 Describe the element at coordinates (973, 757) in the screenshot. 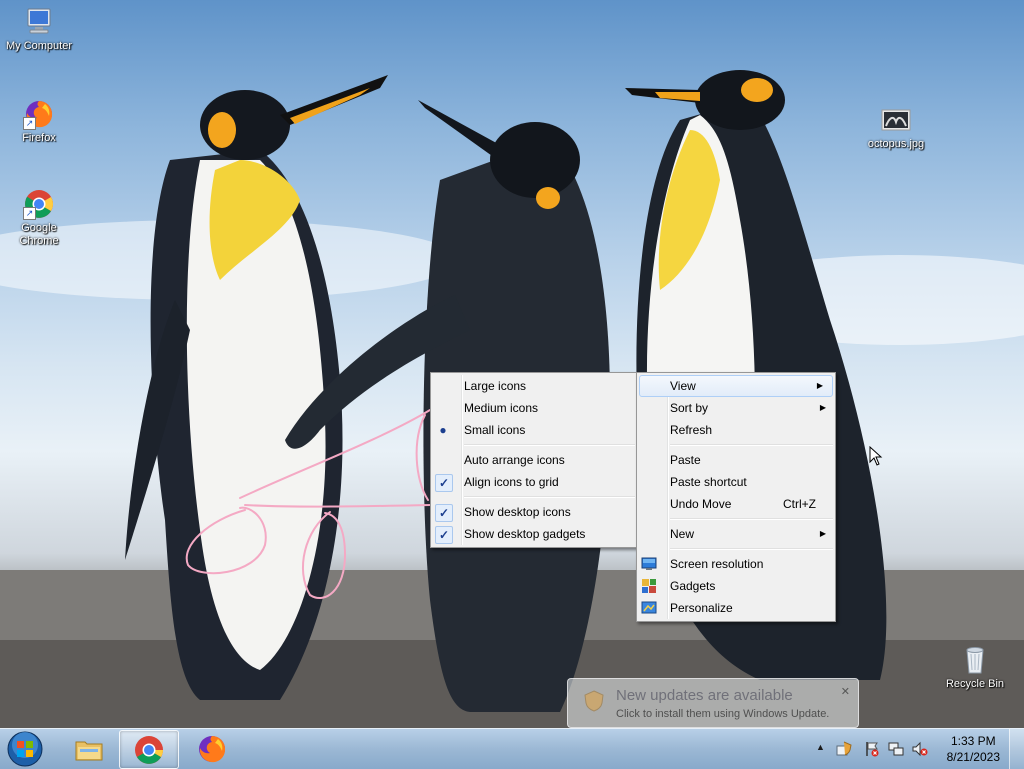

I see `clock-date: 8/21/2023` at that location.